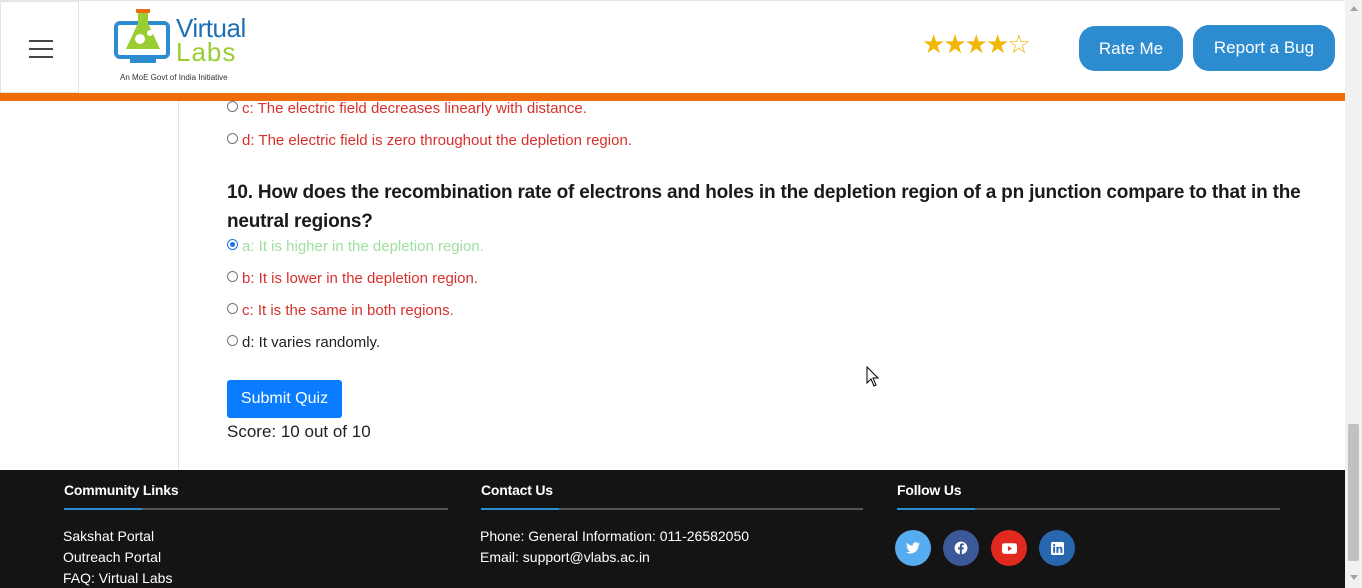 Image resolution: width=1362 pixels, height=588 pixels. What do you see at coordinates (112, 557) in the screenshot?
I see `footer-link-outreach: Outreach Portal` at bounding box center [112, 557].